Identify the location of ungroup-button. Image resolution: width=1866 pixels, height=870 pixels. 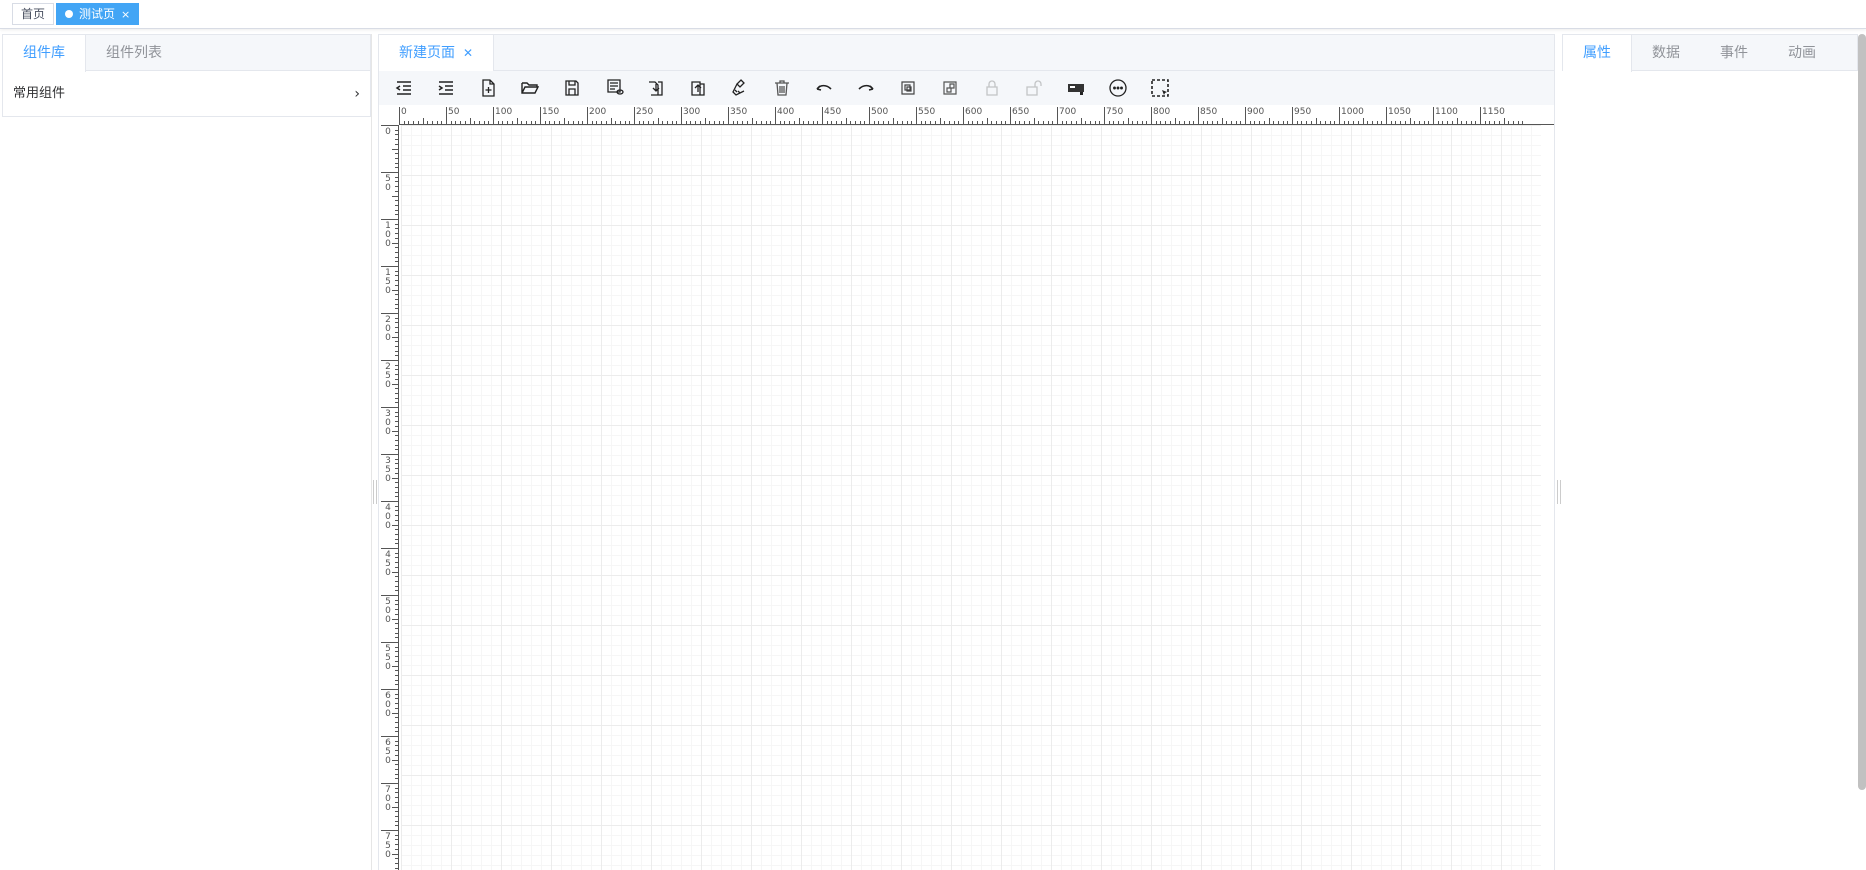
(950, 88).